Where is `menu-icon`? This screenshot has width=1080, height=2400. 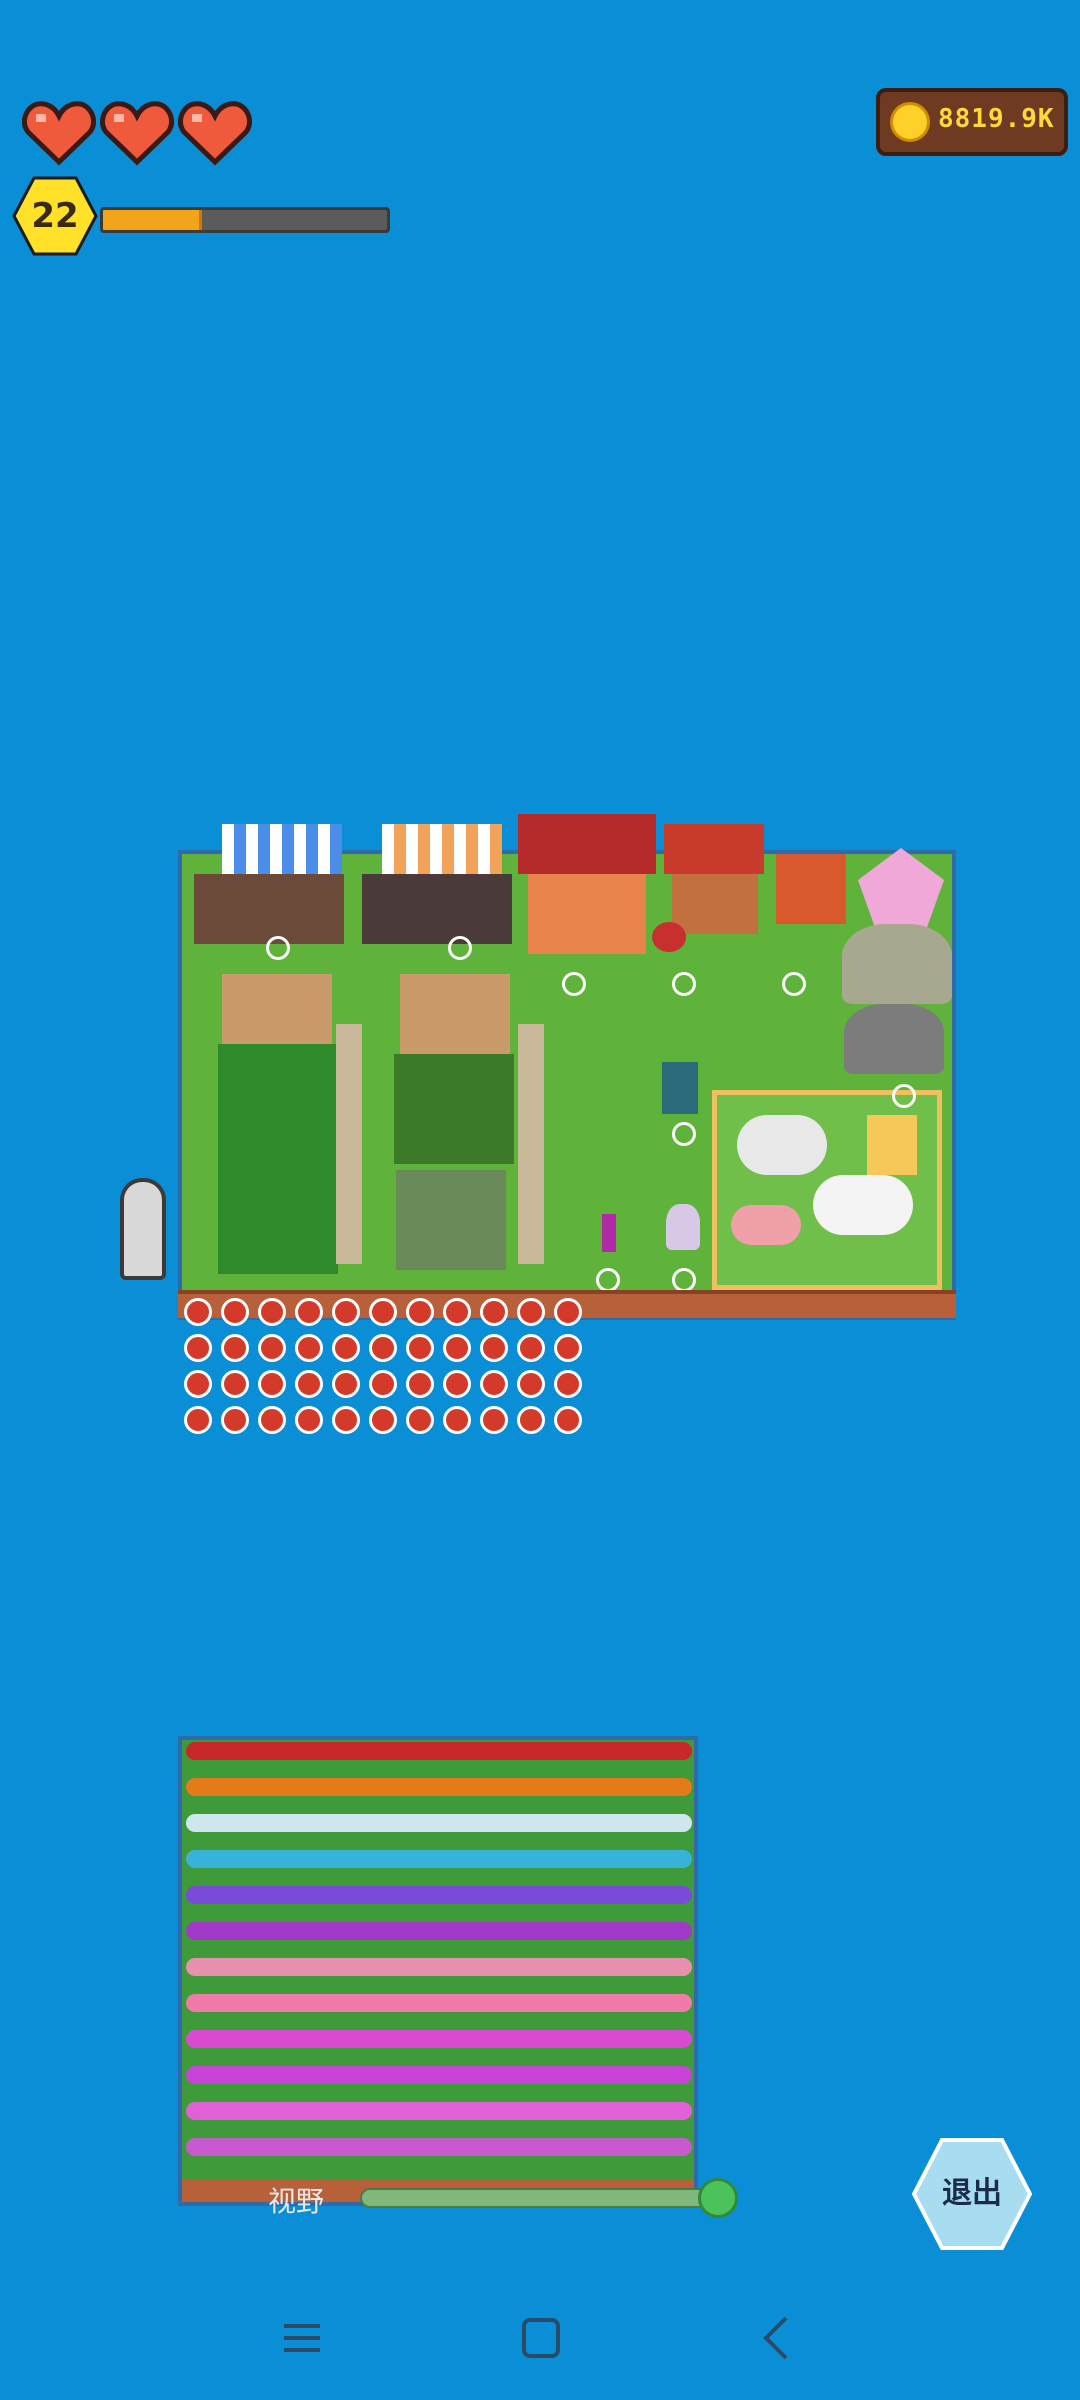
menu-icon is located at coordinates (302, 2338).